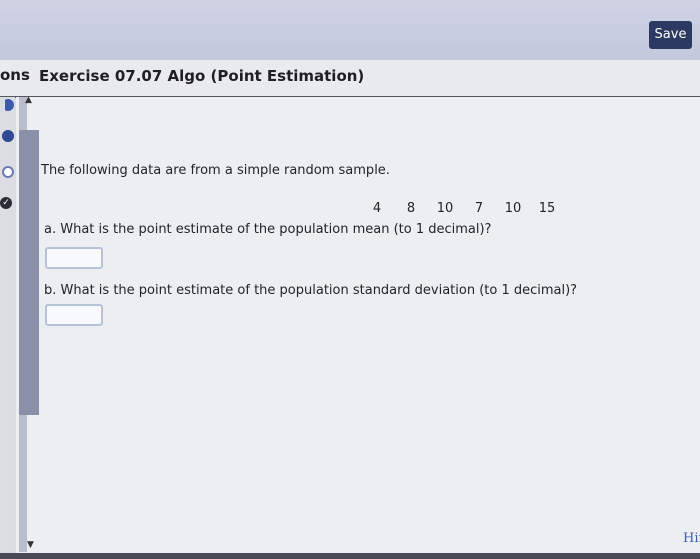 The height and width of the screenshot is (559, 700). What do you see at coordinates (15, 75) in the screenshot?
I see `questions-tab-label: ons` at bounding box center [15, 75].